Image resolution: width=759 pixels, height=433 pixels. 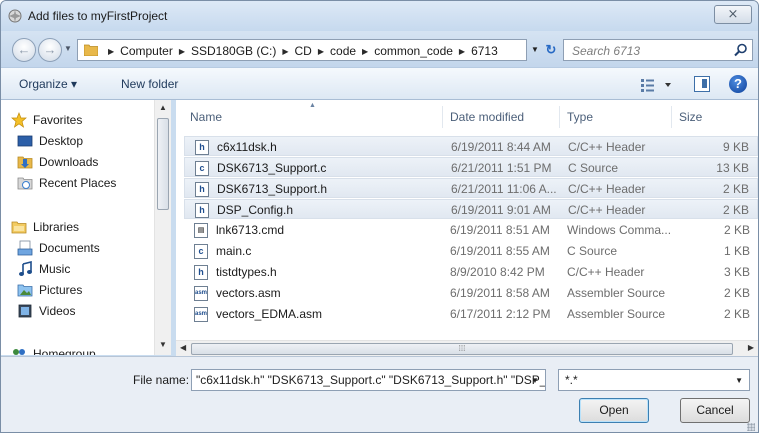 I want to click on column-header-name: Name, so click(x=206, y=117).